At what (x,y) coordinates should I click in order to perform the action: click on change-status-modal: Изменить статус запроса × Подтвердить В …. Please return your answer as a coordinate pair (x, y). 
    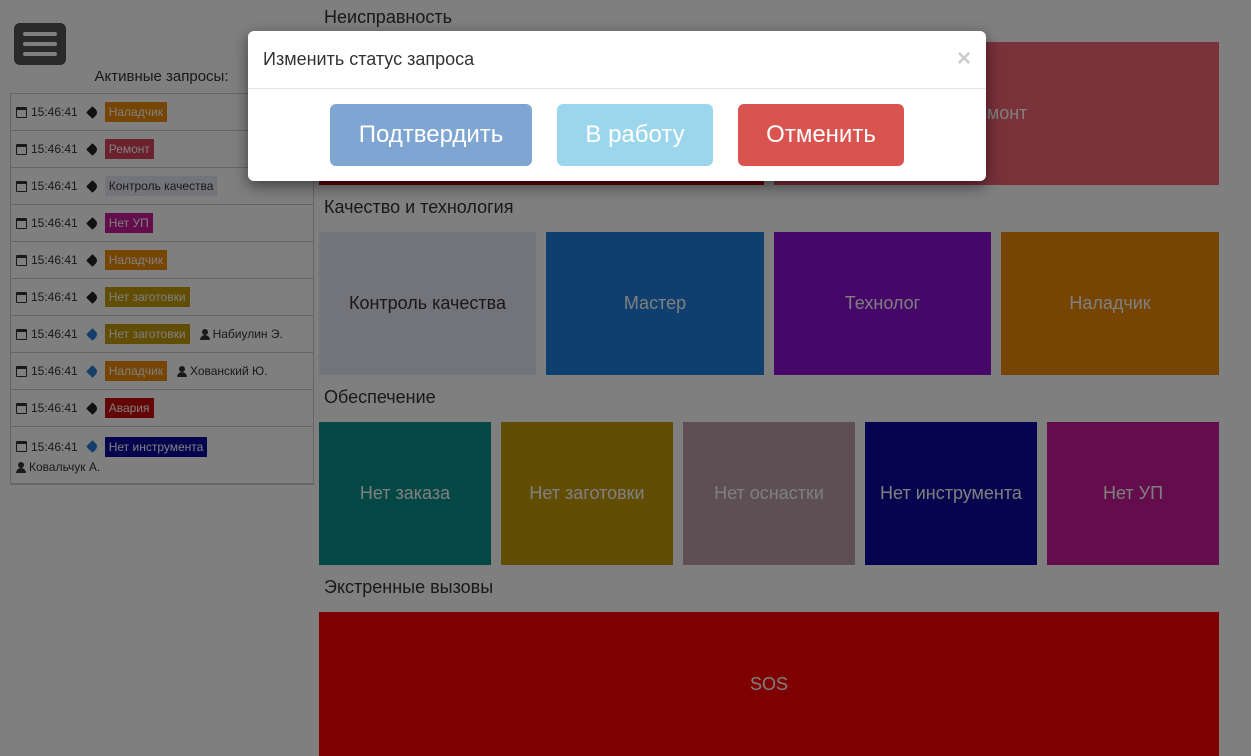
    Looking at the image, I should click on (617, 106).